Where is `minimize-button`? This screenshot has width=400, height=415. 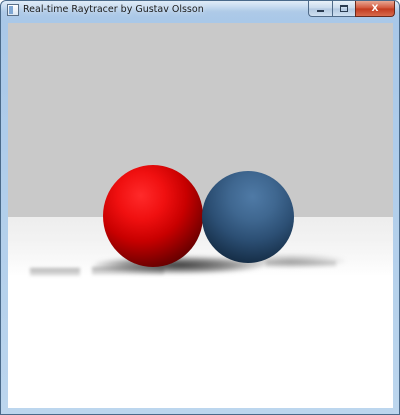 minimize-button is located at coordinates (320, 9).